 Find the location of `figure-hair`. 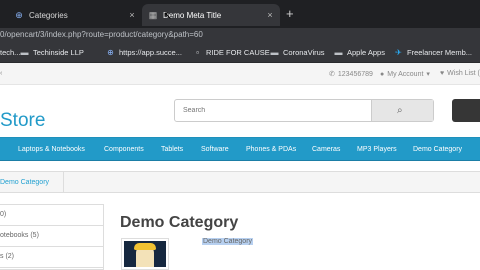

figure-hair is located at coordinates (145, 246).